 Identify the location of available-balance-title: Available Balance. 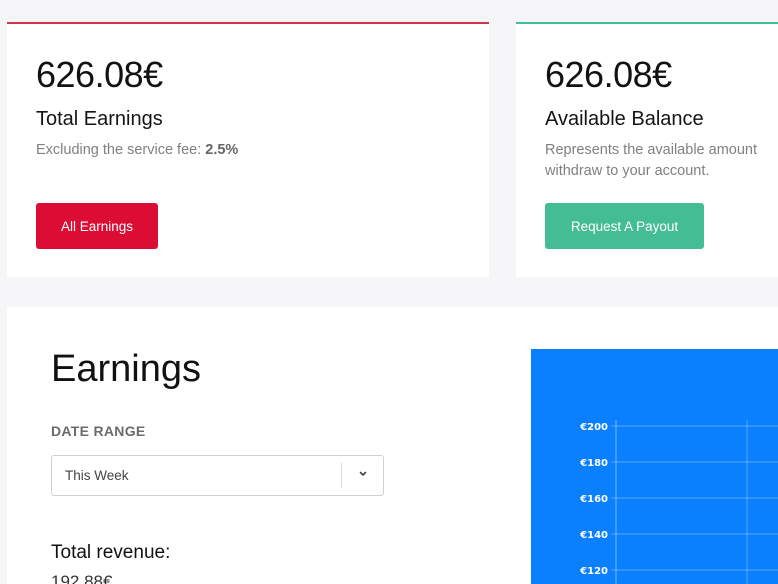
(624, 119).